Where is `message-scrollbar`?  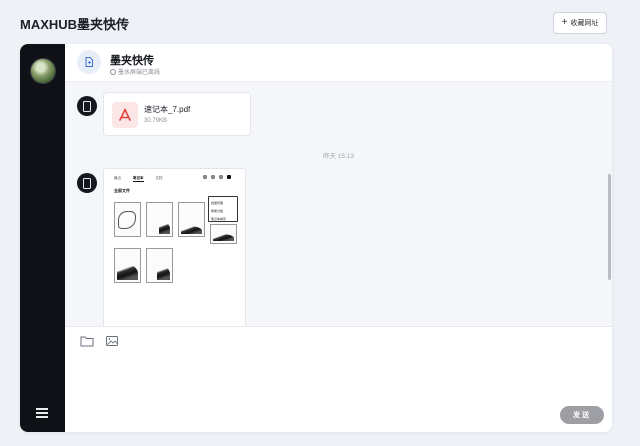
message-scrollbar is located at coordinates (609, 227).